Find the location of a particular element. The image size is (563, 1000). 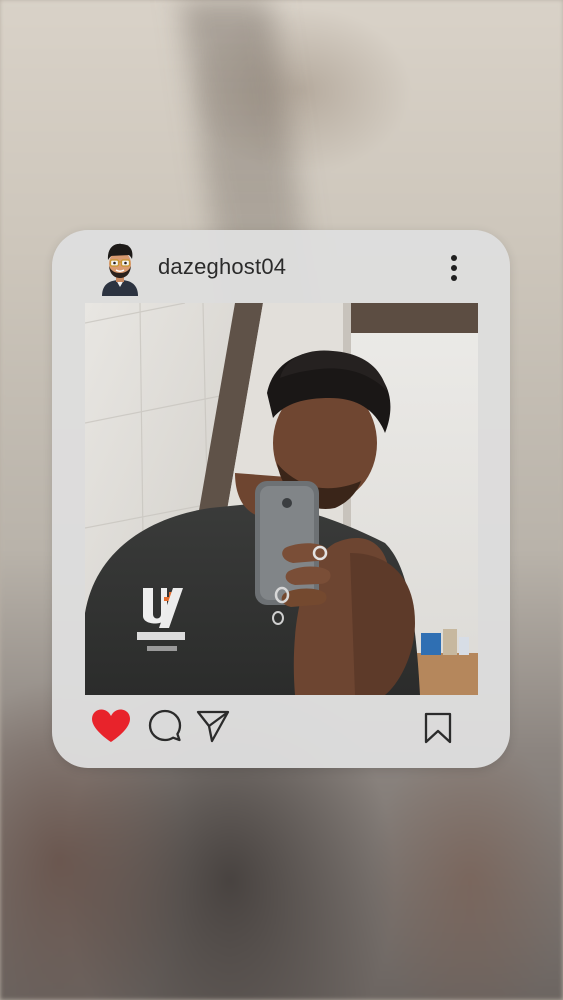

username: dazeghost04 is located at coordinates (222, 267).